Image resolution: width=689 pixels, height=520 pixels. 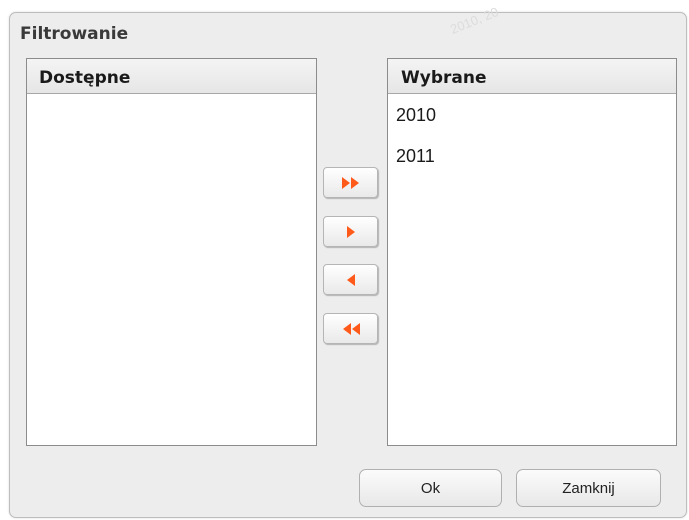 I want to click on list-item: 2011, so click(x=536, y=161).